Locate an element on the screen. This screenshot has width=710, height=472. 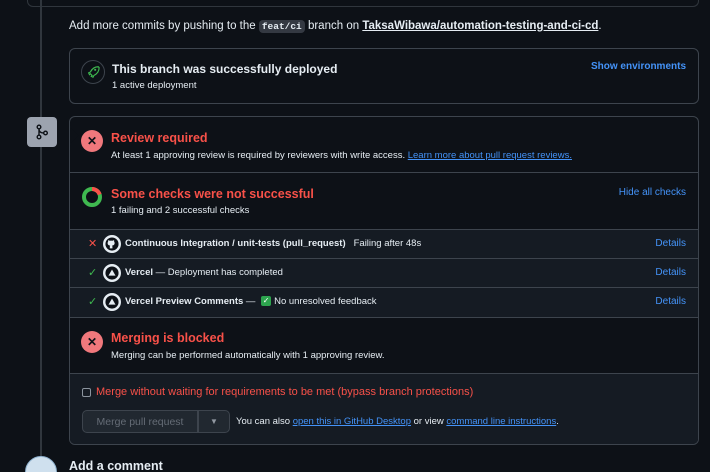
deployment-title: This branch was successfully deployed is located at coordinates (225, 69).